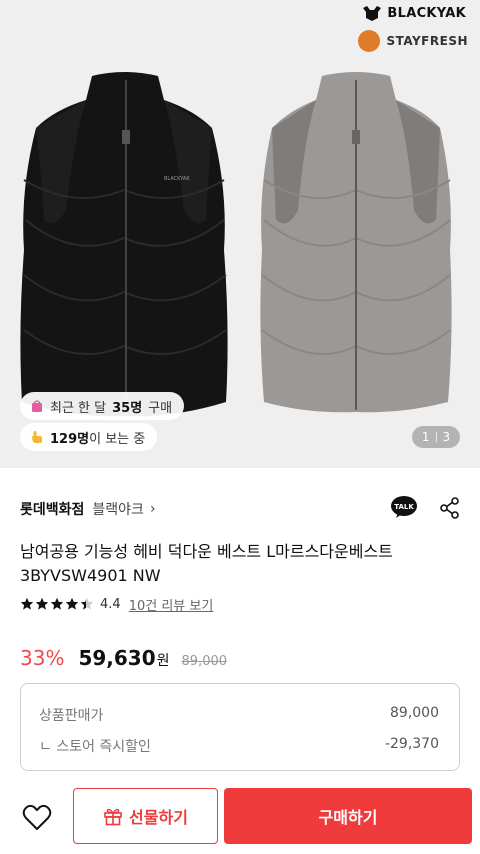  Describe the element at coordinates (117, 439) in the screenshot. I see `viewers-suffix: 이 보는 중` at that location.